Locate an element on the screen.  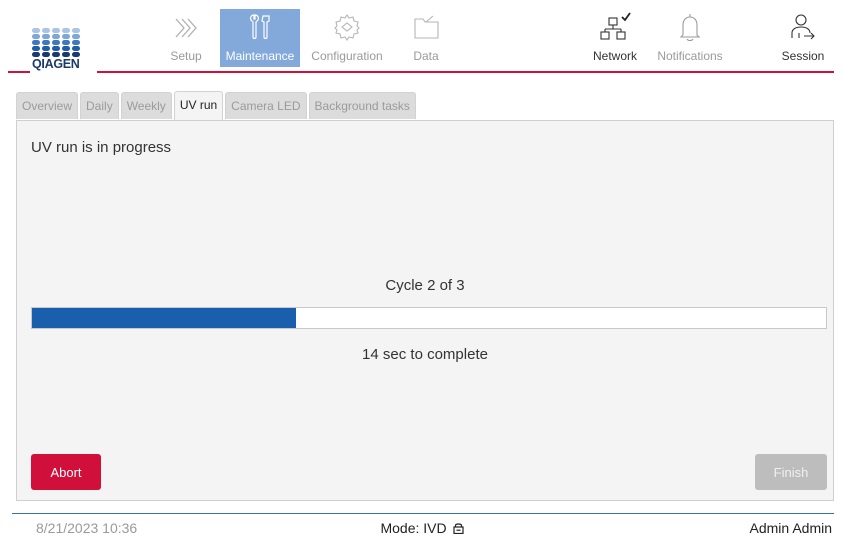
footer-user: Admin Admin is located at coordinates (791, 528).